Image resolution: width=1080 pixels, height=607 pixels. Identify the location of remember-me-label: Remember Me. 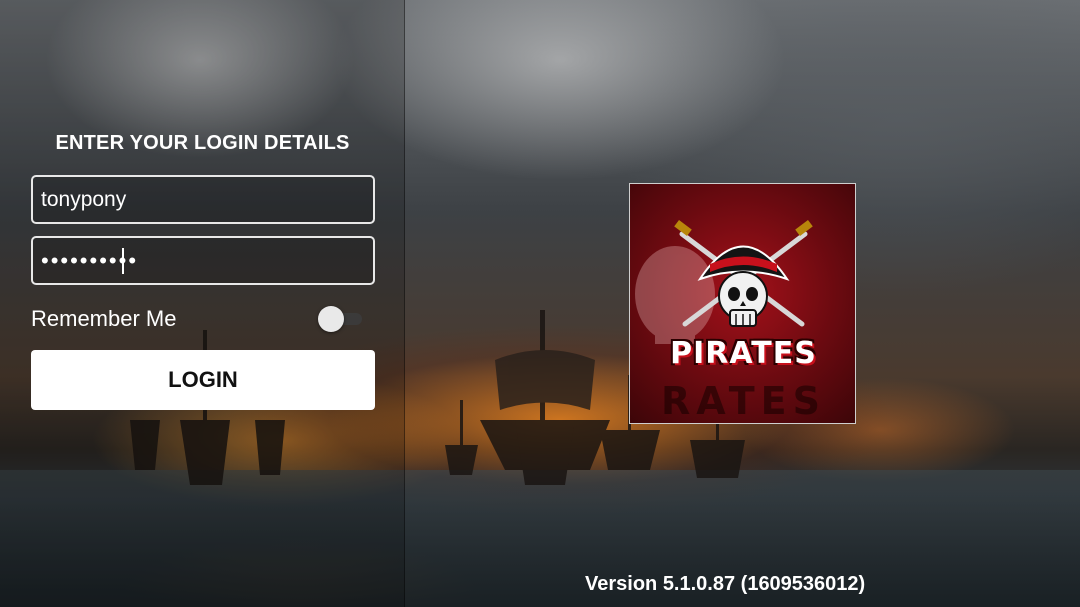
(104, 318).